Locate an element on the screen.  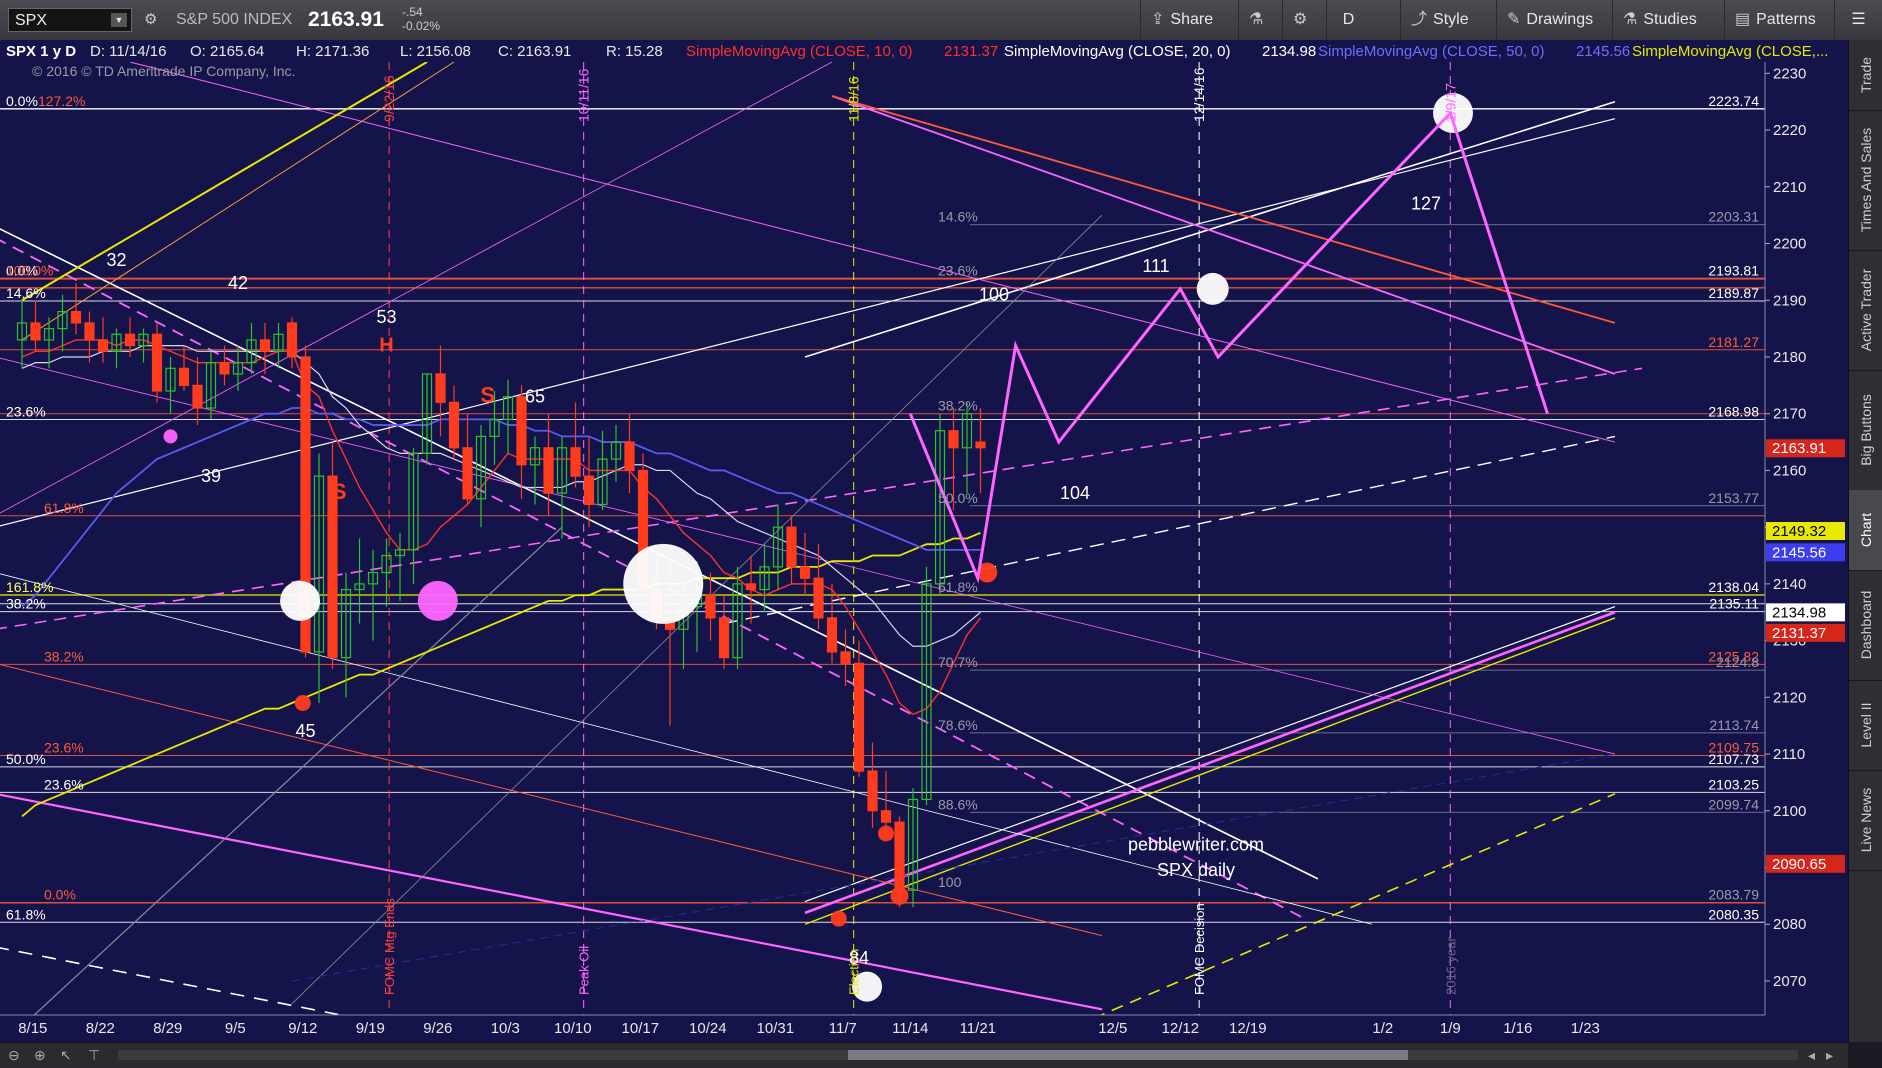
level-value-label: 2153.77 is located at coordinates (1733, 498).